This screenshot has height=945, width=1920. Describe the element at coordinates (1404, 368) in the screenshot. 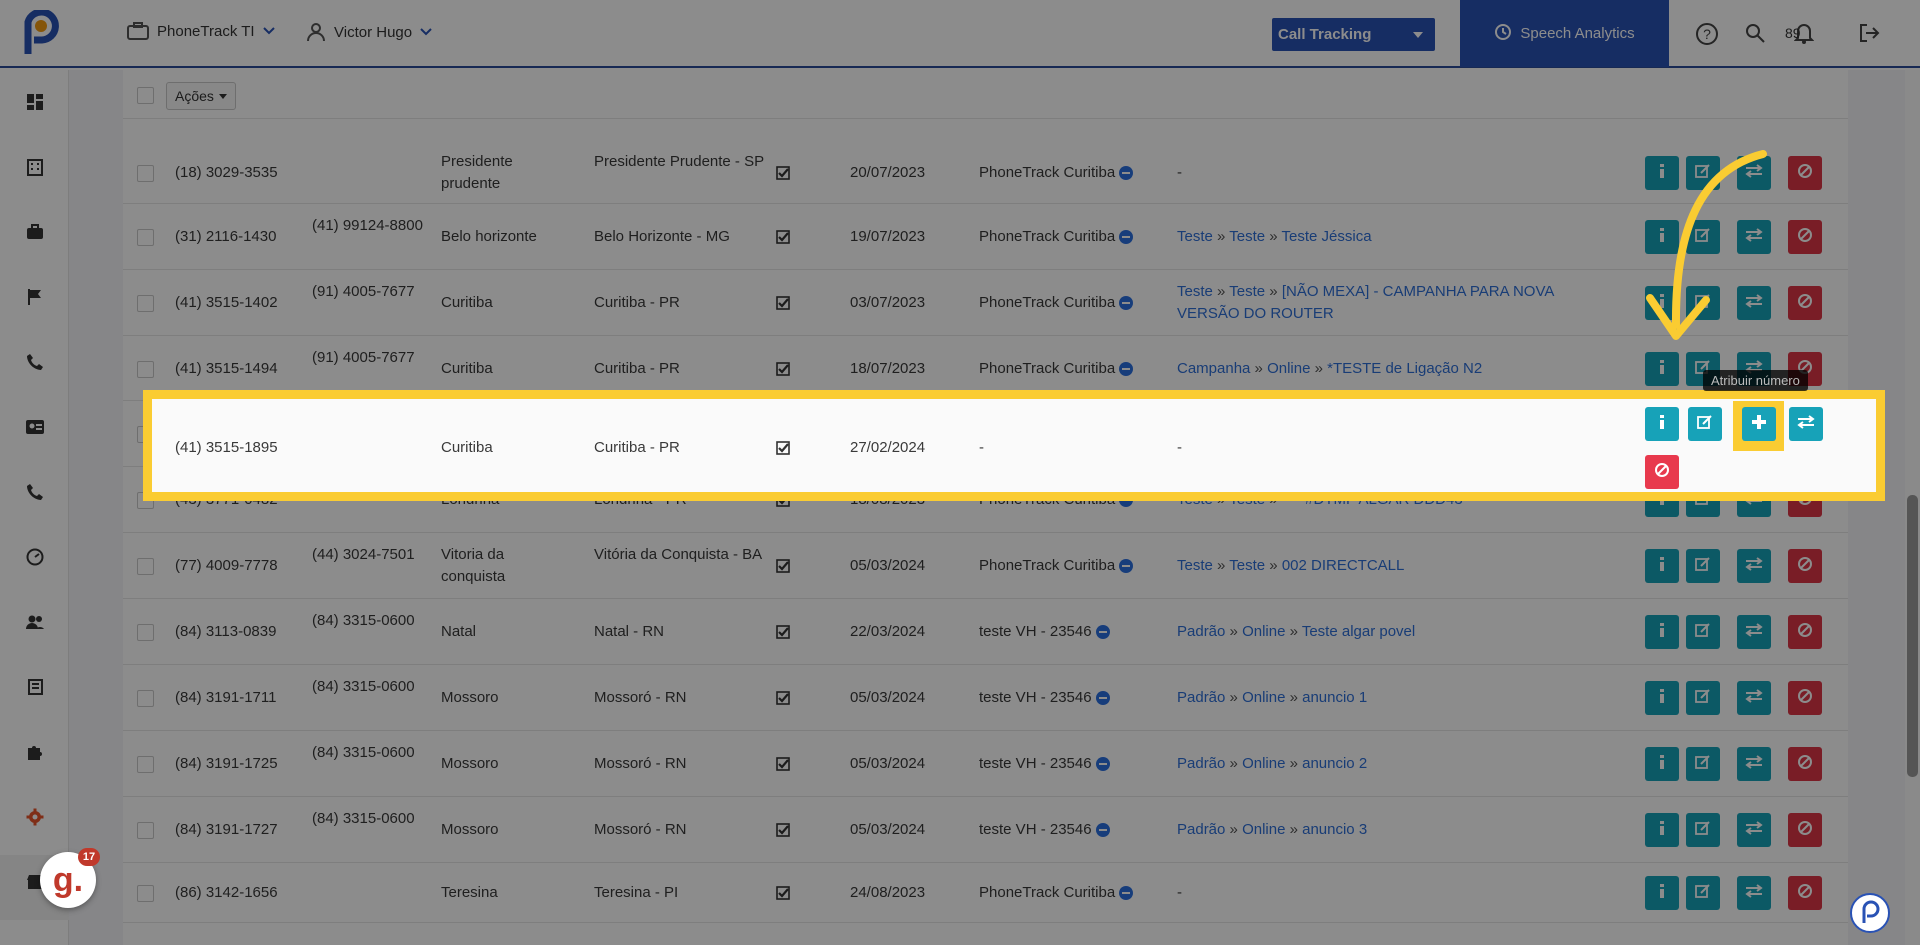

I see `campaign-link: *TESTE de Ligação N2` at that location.